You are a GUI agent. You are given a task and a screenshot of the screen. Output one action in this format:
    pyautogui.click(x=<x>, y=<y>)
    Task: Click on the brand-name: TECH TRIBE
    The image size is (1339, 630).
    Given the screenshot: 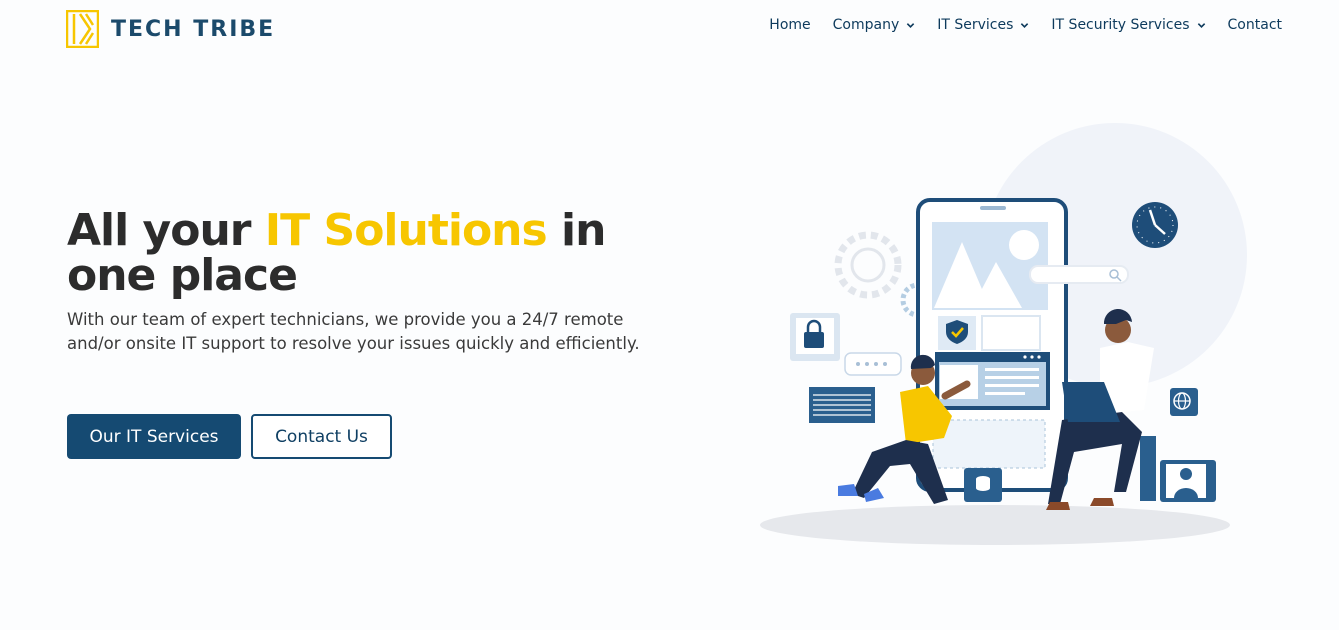 What is the action you would take?
    pyautogui.click(x=193, y=29)
    